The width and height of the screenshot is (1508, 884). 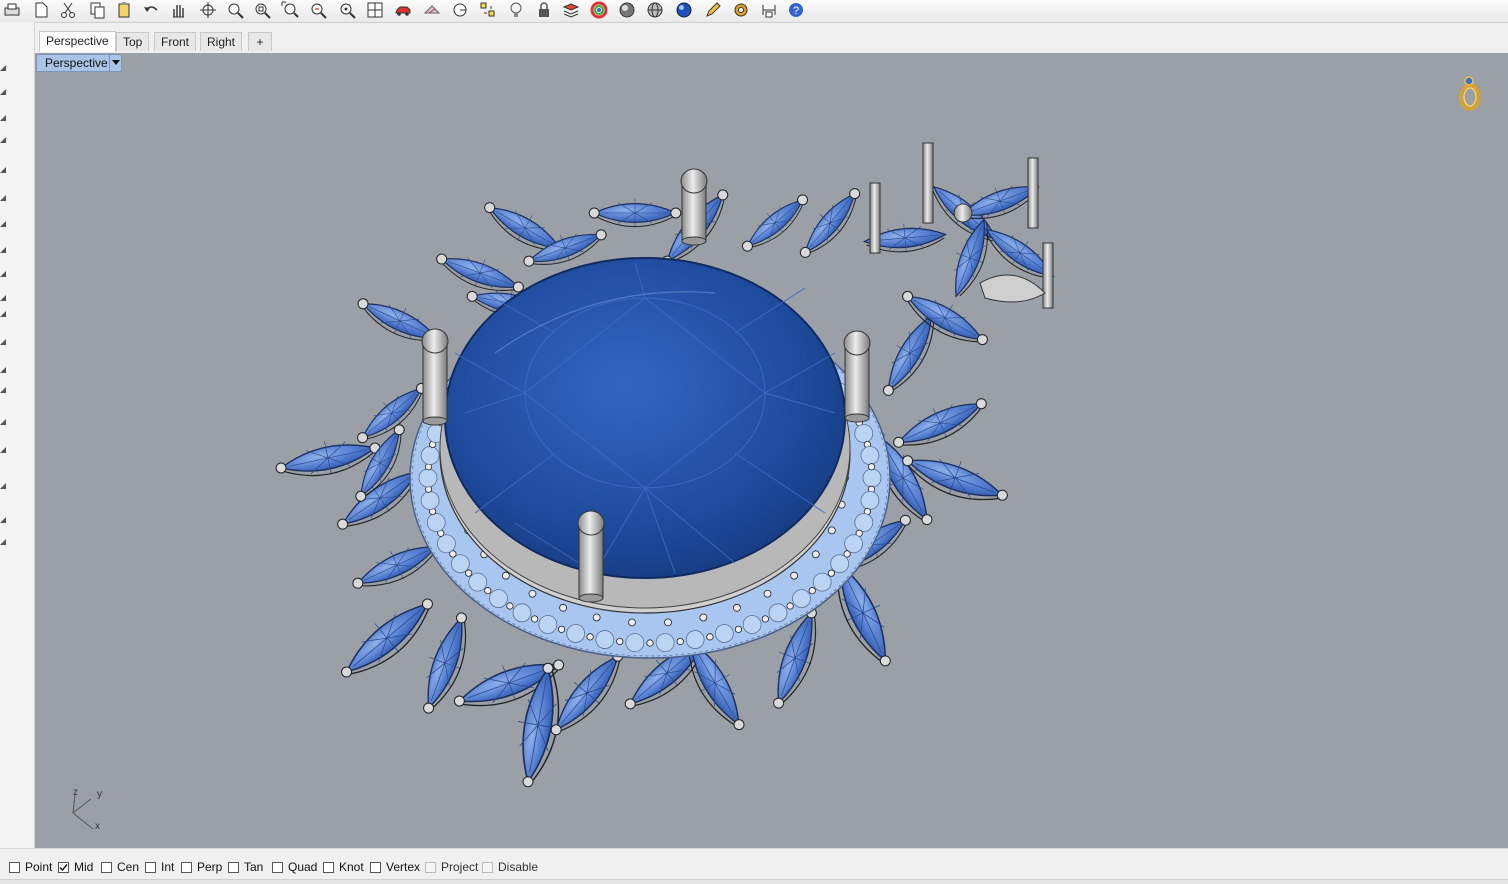 I want to click on tab-right: Right, so click(x=221, y=41).